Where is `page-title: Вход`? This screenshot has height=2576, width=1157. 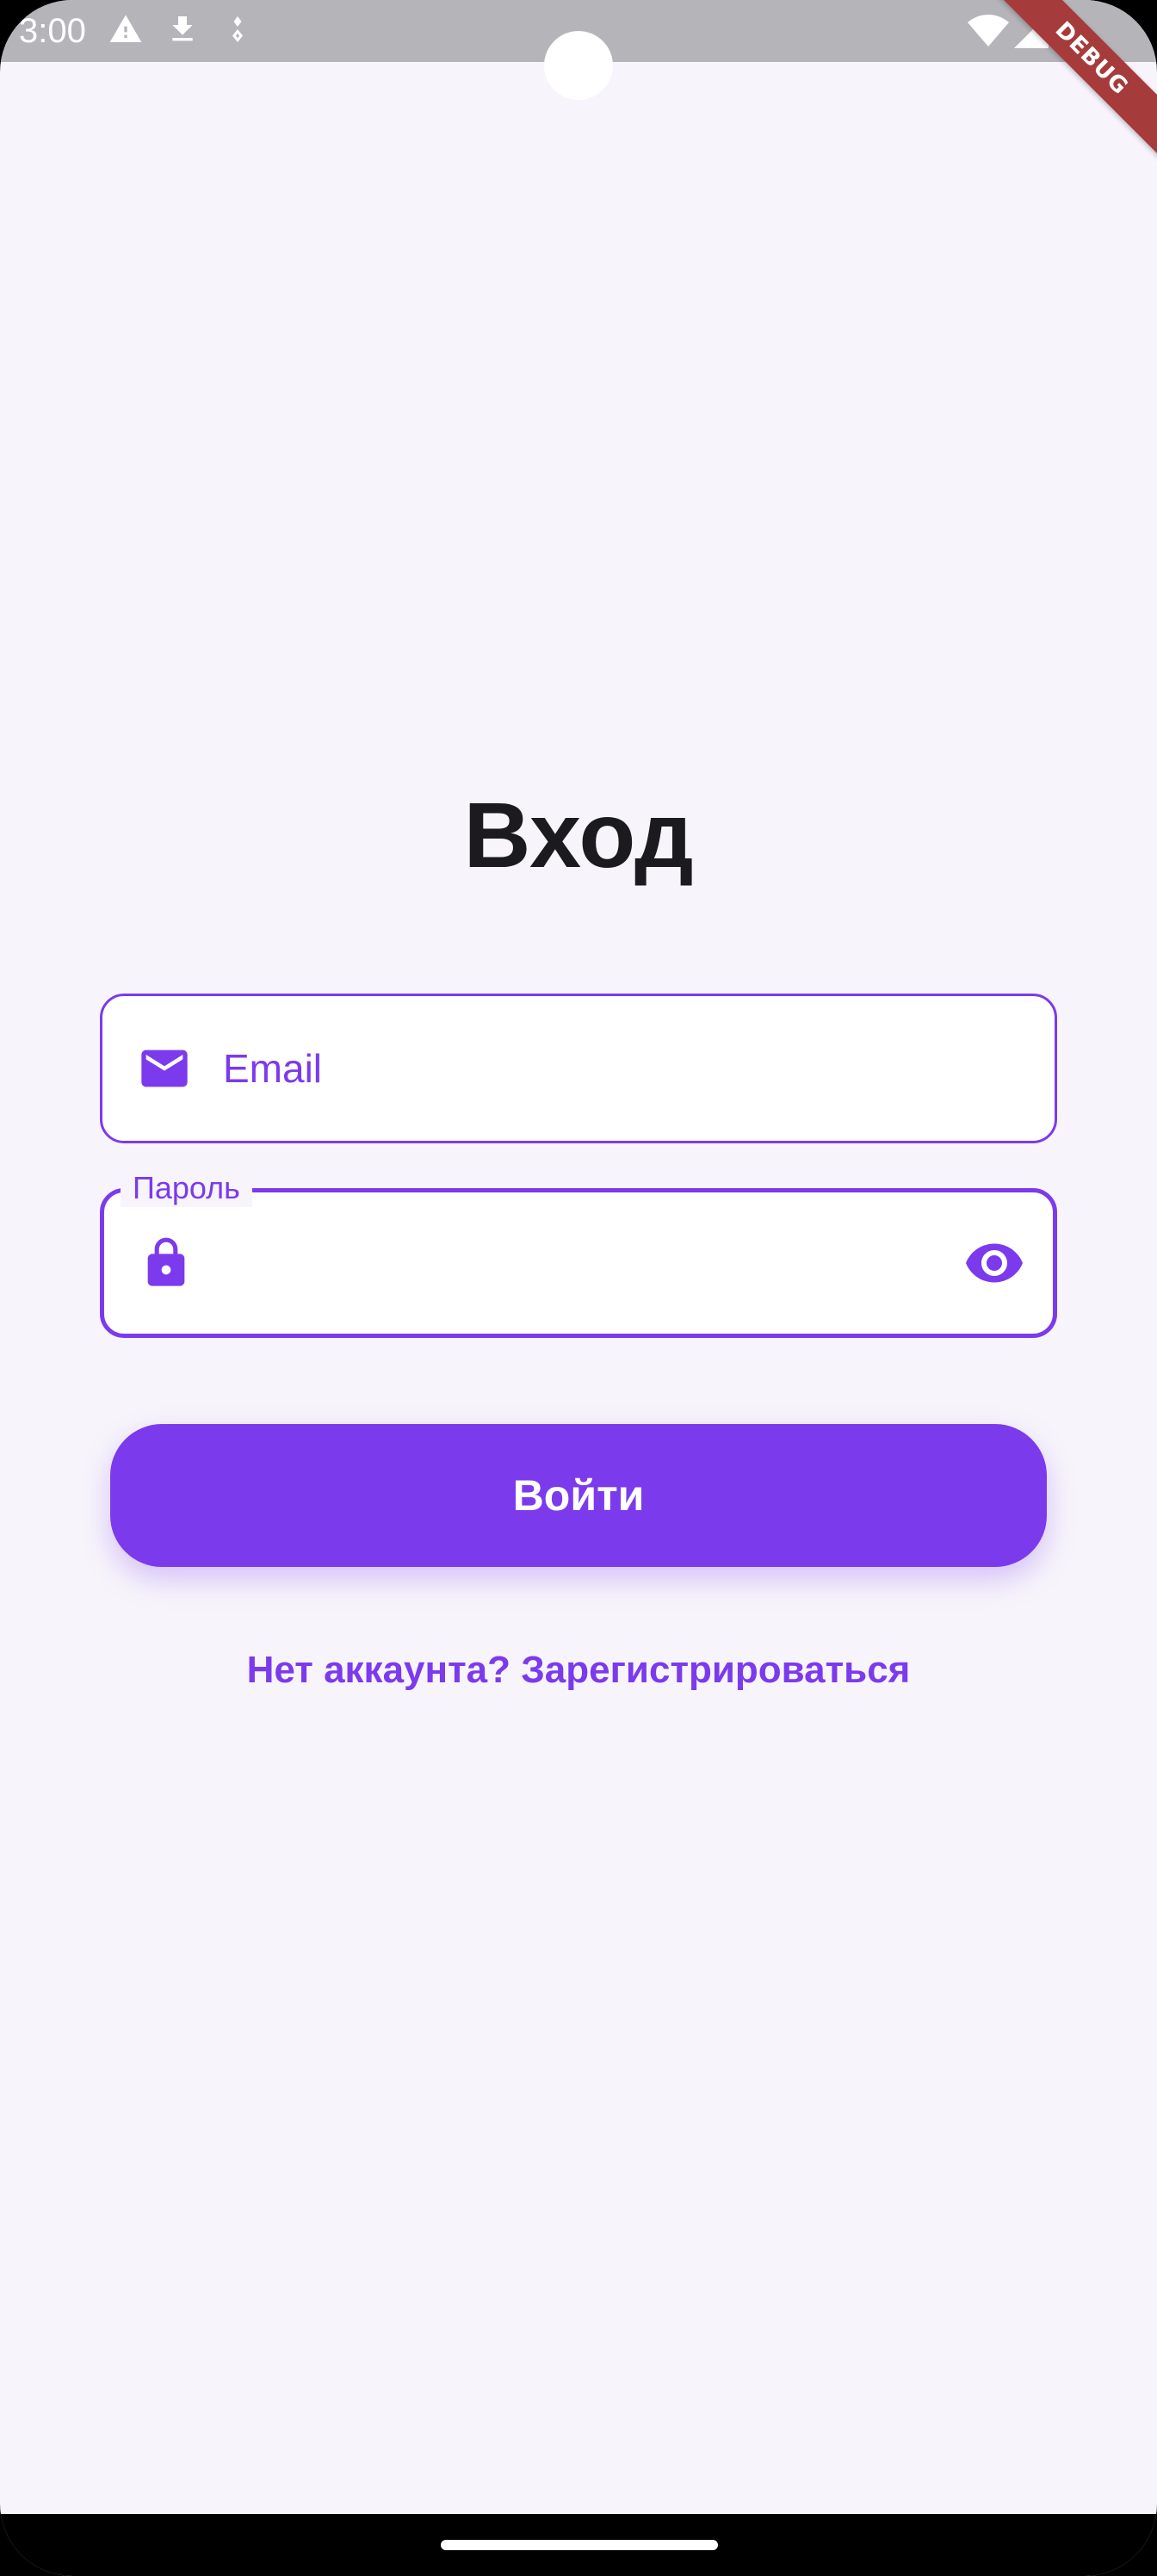 page-title: Вход is located at coordinates (579, 835).